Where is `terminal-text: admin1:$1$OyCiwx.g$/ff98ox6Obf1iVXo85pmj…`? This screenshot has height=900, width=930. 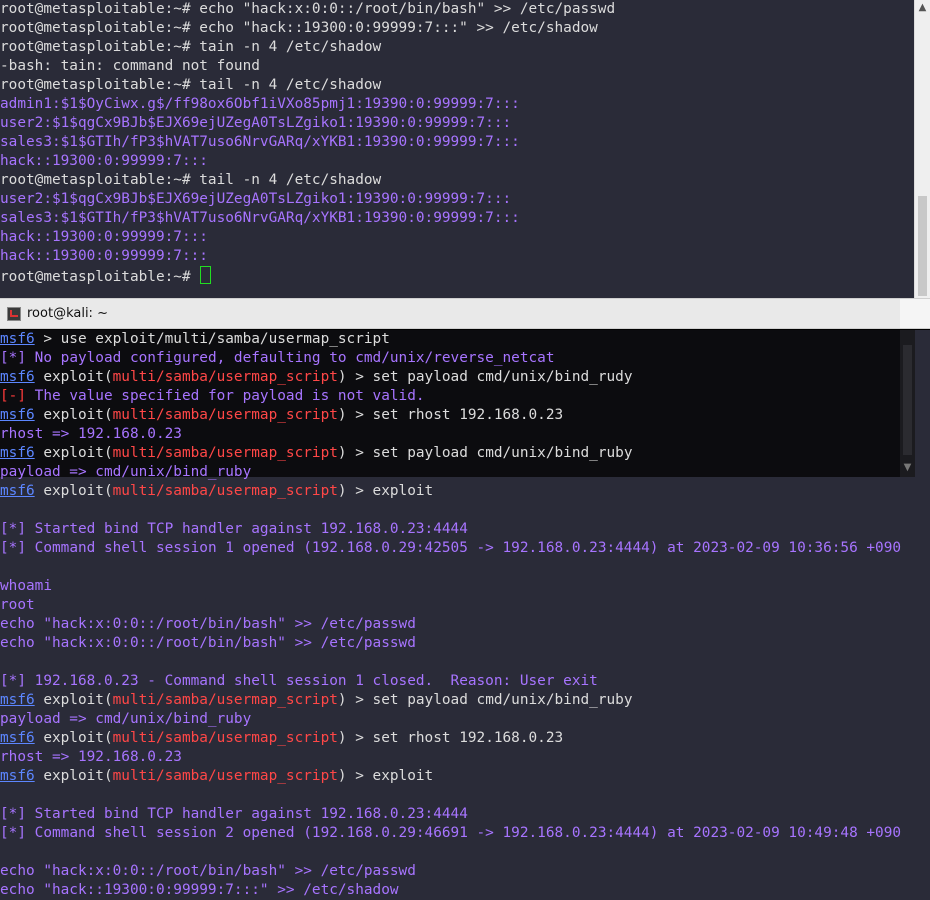
terminal-text: admin1:$1$OyCiwx.g$/ff98ox6Obf1iVXo85pmj… is located at coordinates (260, 104).